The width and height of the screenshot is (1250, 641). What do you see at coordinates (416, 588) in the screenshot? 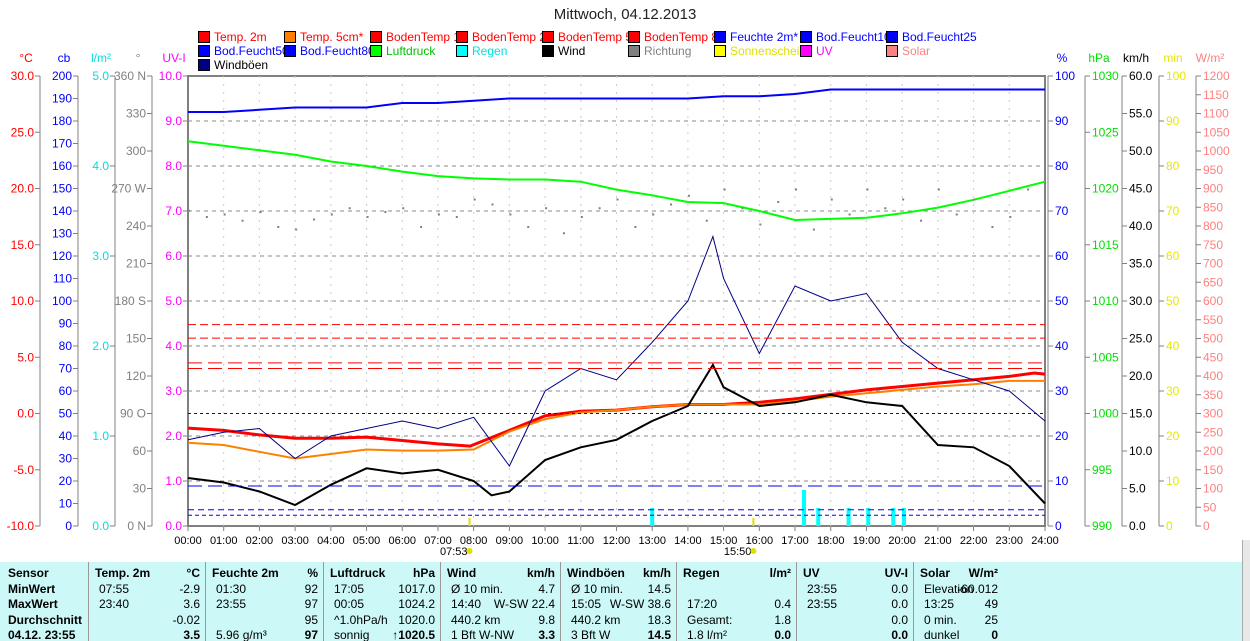
I see `table-value: 1017.0` at bounding box center [416, 588].